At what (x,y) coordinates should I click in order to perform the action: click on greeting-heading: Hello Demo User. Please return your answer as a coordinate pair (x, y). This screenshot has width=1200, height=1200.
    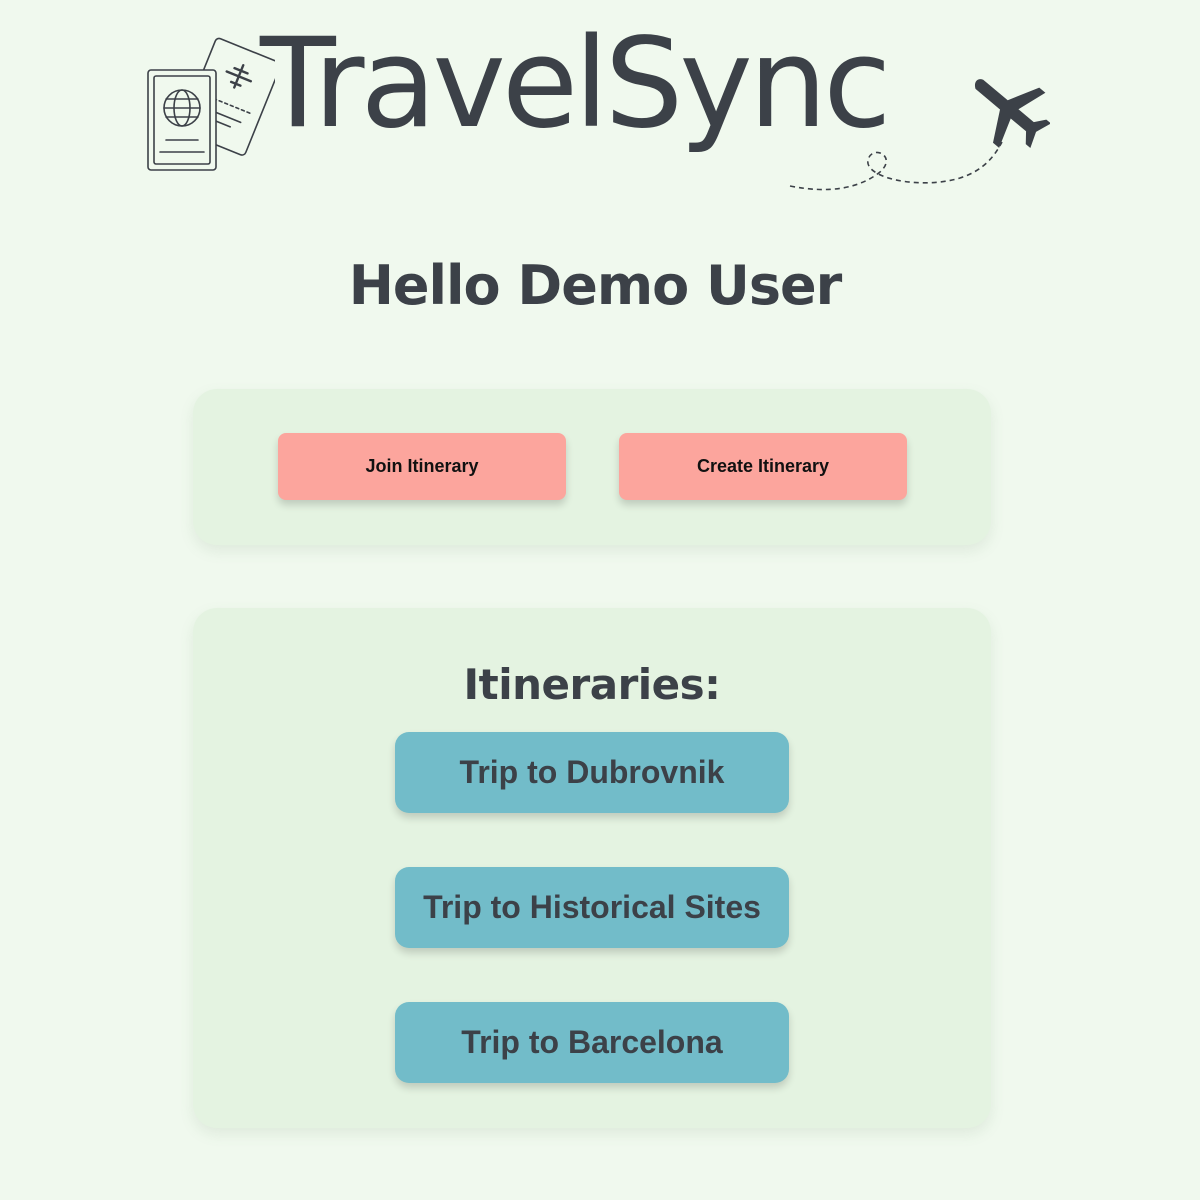
    Looking at the image, I should click on (595, 285).